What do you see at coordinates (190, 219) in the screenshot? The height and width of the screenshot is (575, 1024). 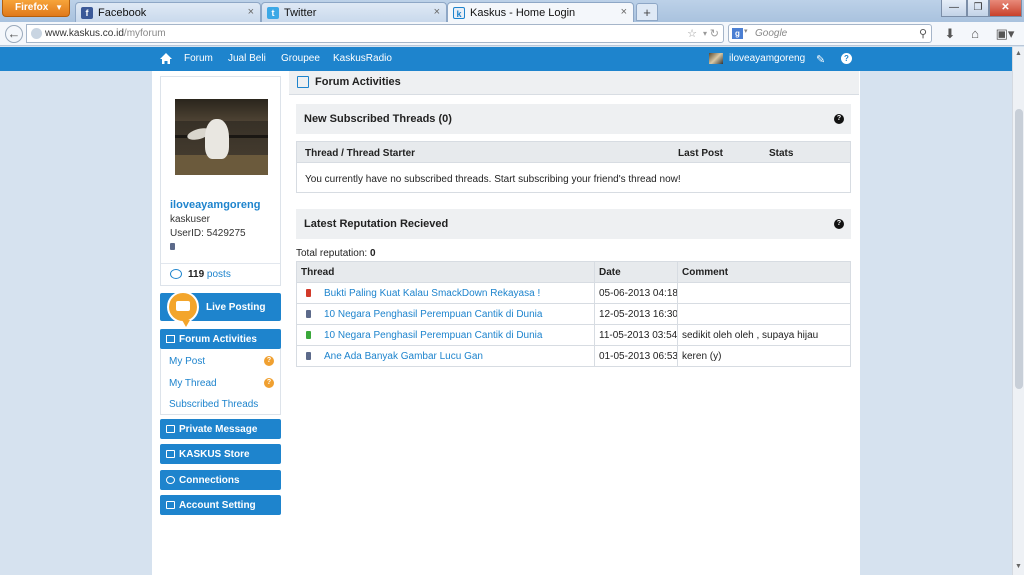 I see `profile-role: kaskuser` at bounding box center [190, 219].